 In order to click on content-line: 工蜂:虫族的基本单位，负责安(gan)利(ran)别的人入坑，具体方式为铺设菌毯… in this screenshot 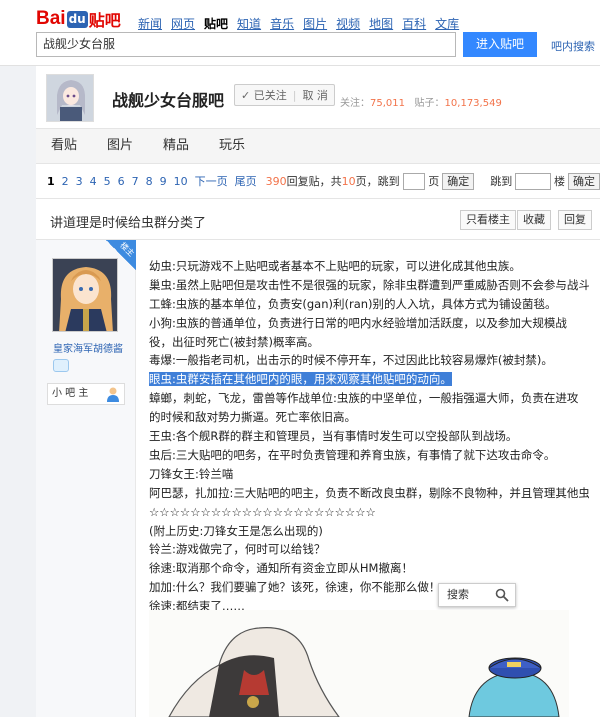, I will do `click(353, 303)`.